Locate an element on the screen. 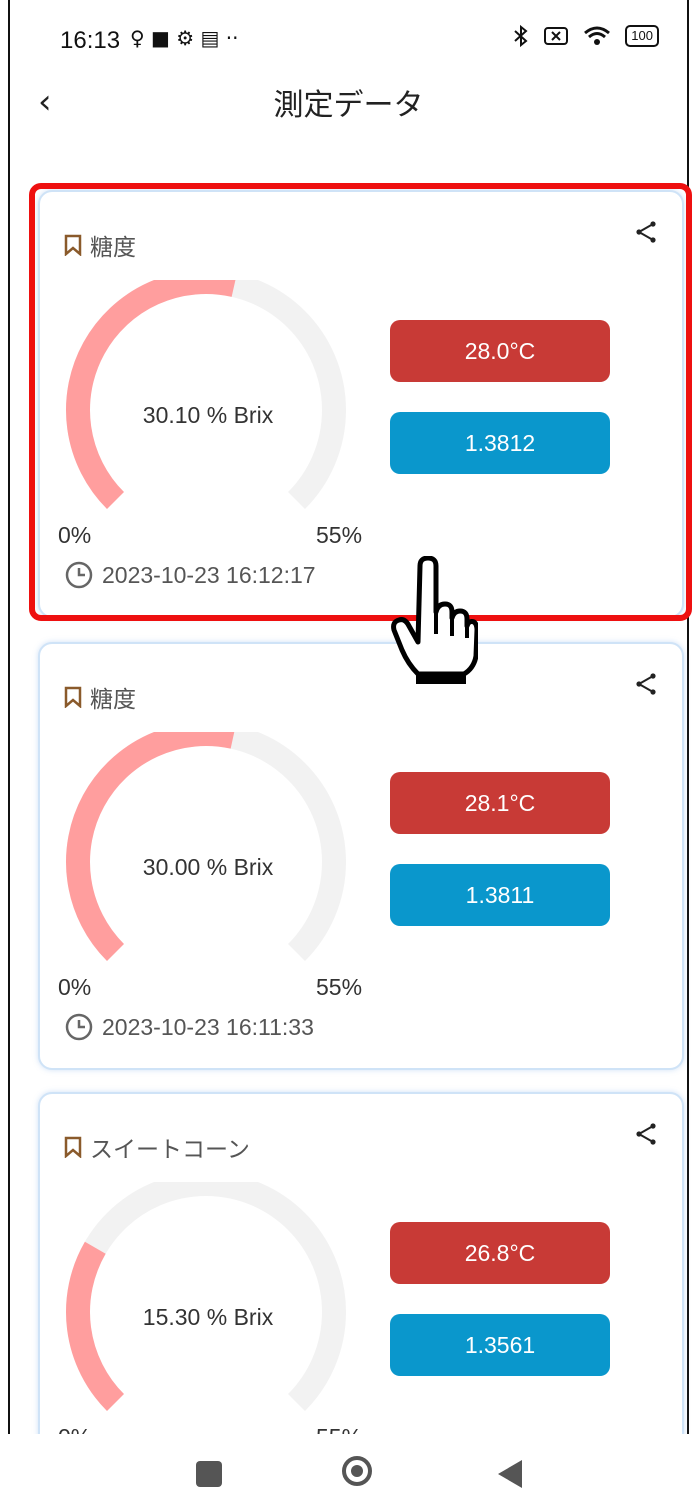 This screenshot has height=1511, width=697. timestamp-text: 2023-10-23 16:11:33 is located at coordinates (208, 1026).